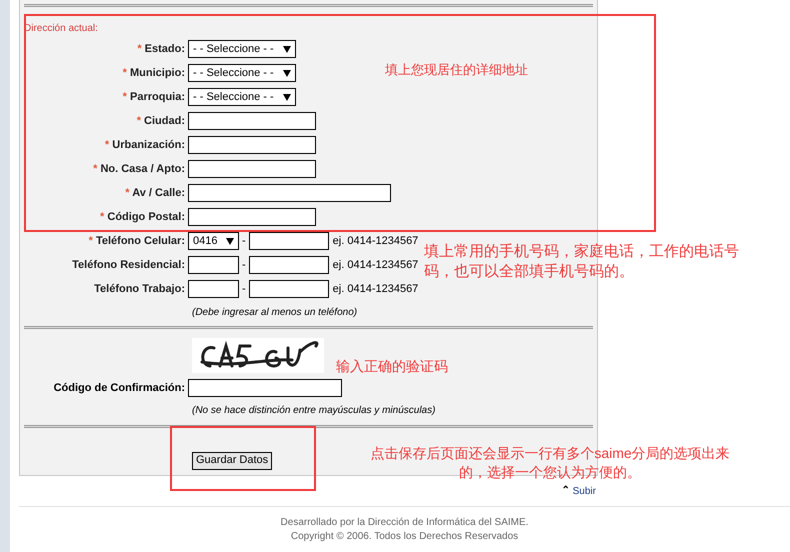 This screenshot has width=790, height=552. What do you see at coordinates (153, 97) in the screenshot?
I see `field-label: * Parroquia:` at bounding box center [153, 97].